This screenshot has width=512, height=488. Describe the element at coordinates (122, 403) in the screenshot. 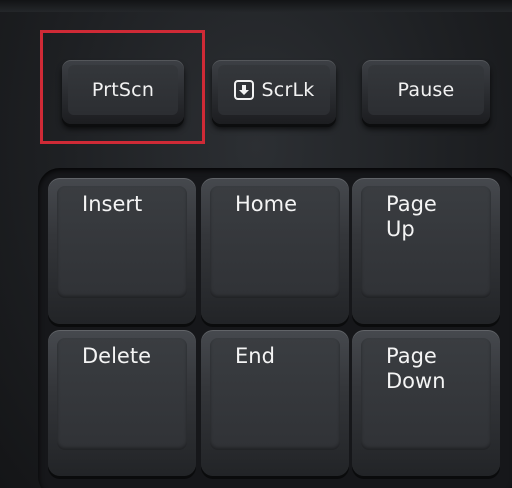

I see `delete-key: Delete` at that location.